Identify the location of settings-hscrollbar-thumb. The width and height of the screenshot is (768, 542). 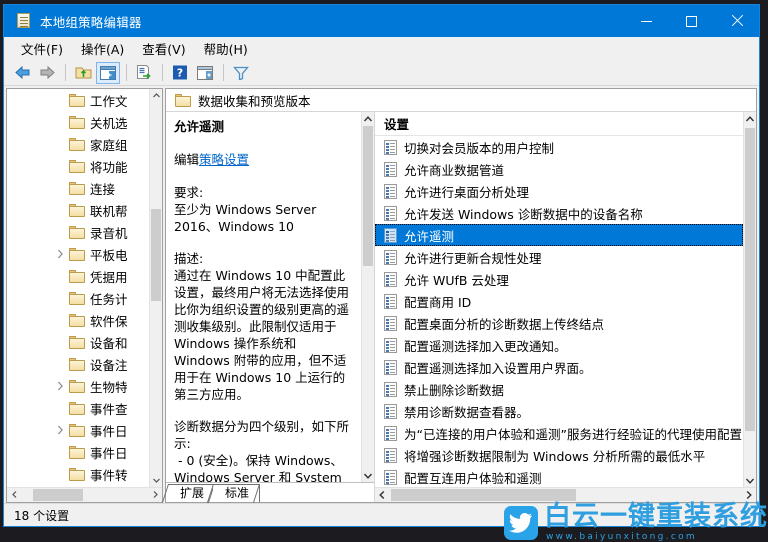
(483, 495).